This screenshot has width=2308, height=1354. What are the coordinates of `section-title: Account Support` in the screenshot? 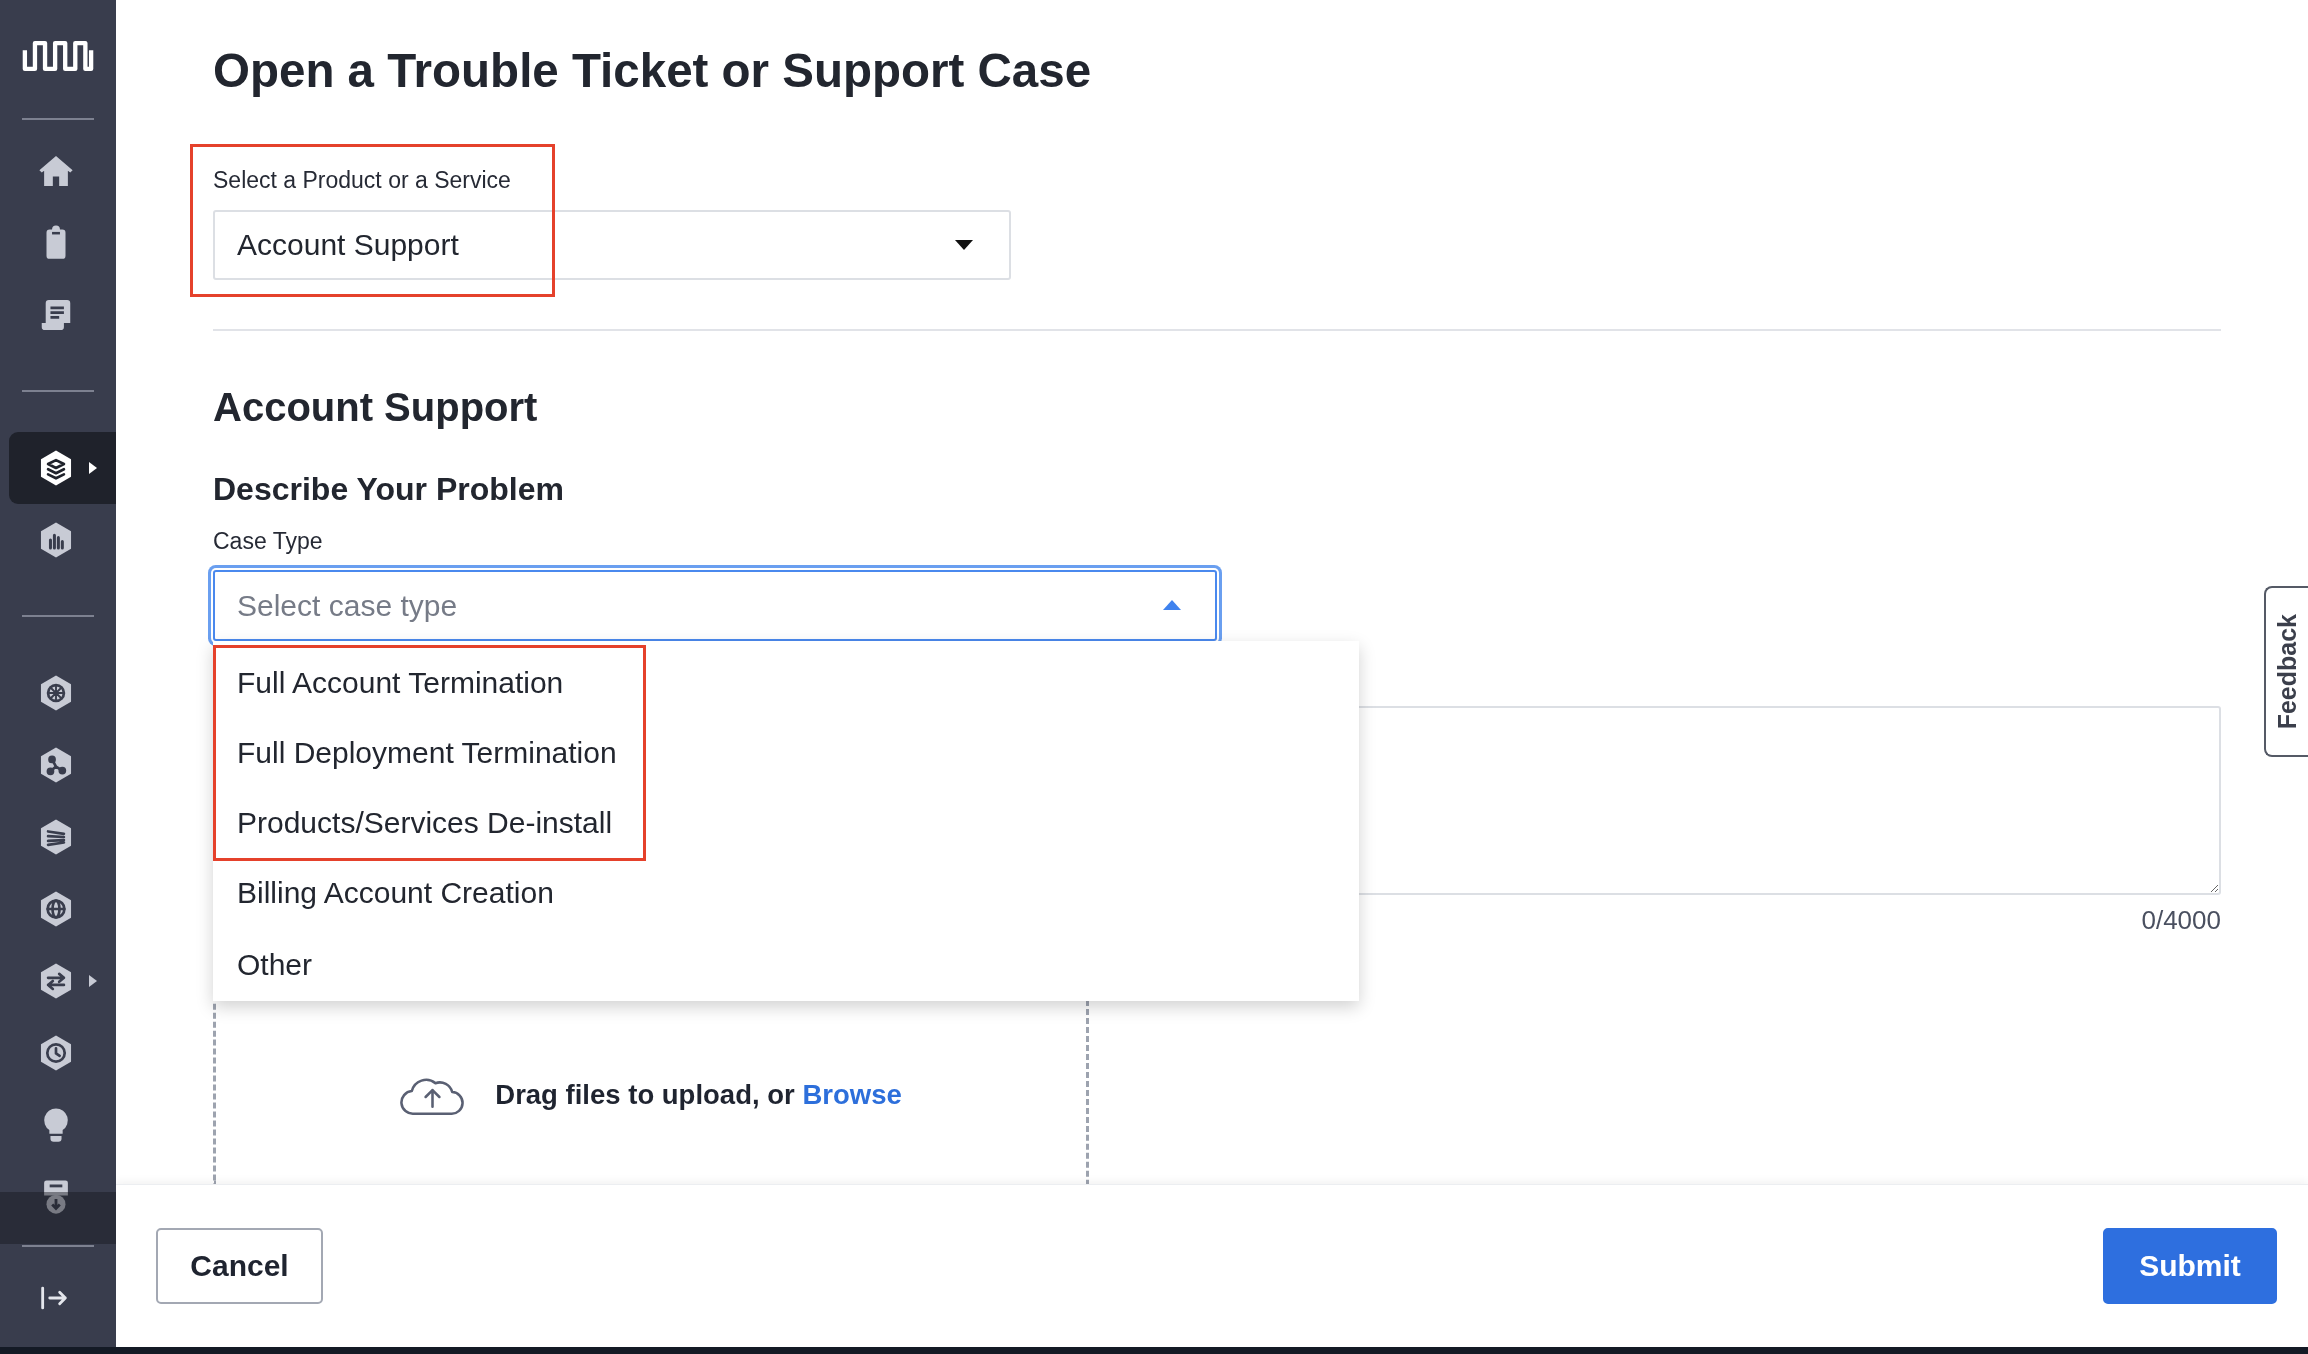 It's located at (376, 407).